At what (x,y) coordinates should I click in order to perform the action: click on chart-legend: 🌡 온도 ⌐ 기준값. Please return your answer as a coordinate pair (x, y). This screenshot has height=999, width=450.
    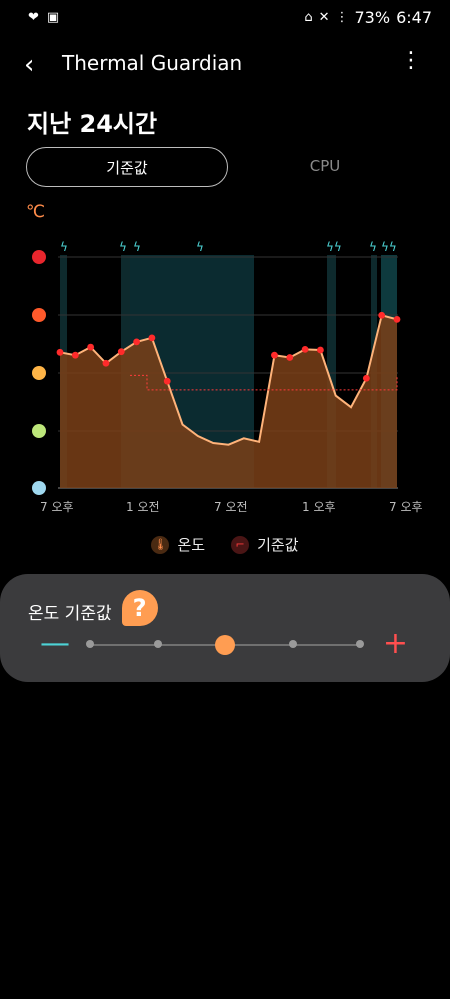
    Looking at the image, I should click on (225, 544).